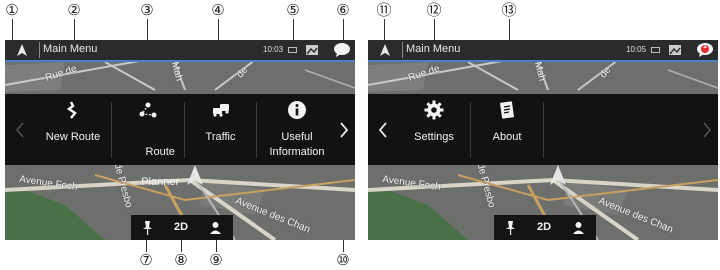 The height and width of the screenshot is (270, 720). I want to click on menu-item-label-line: Planner, so click(160, 182).